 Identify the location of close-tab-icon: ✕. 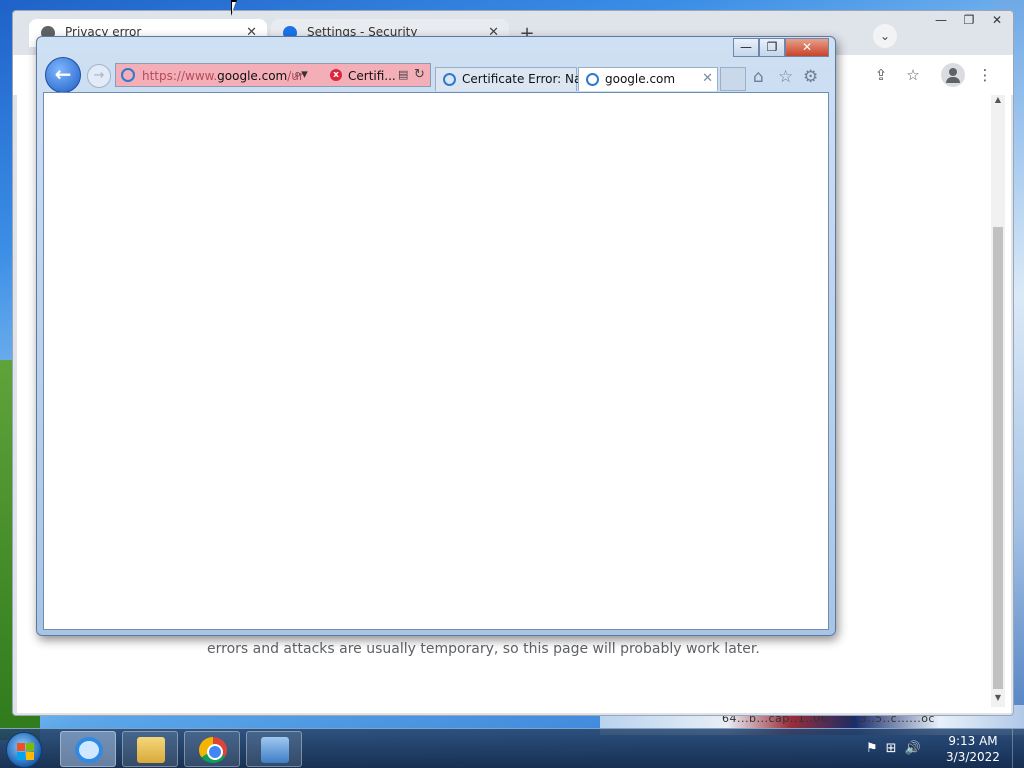
(707, 78).